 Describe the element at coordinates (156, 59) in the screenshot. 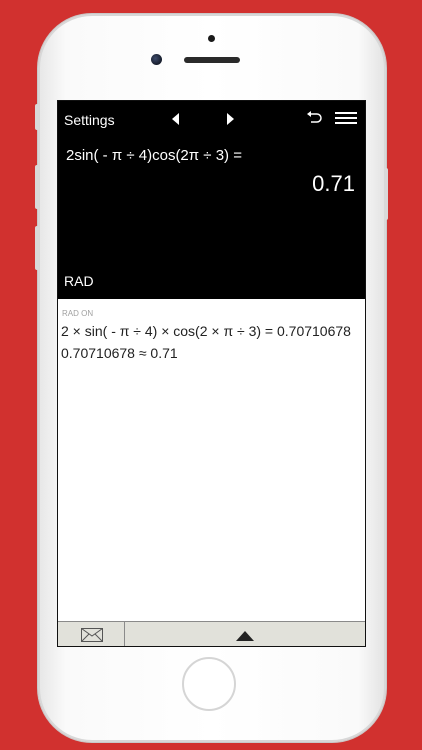

I see `front-camera` at that location.